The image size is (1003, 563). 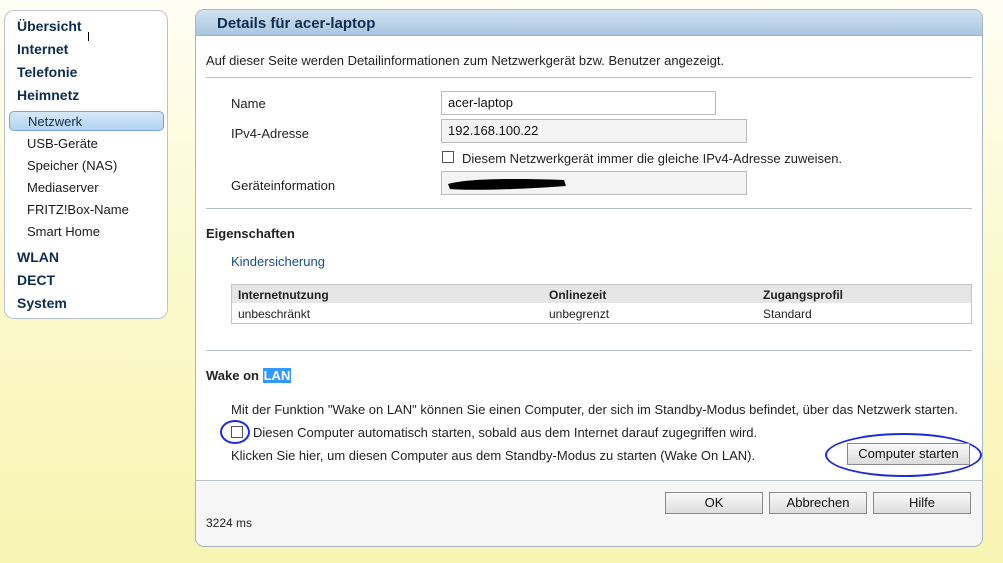 What do you see at coordinates (63, 231) in the screenshot?
I see `nav-smart-home: Smart Home` at bounding box center [63, 231].